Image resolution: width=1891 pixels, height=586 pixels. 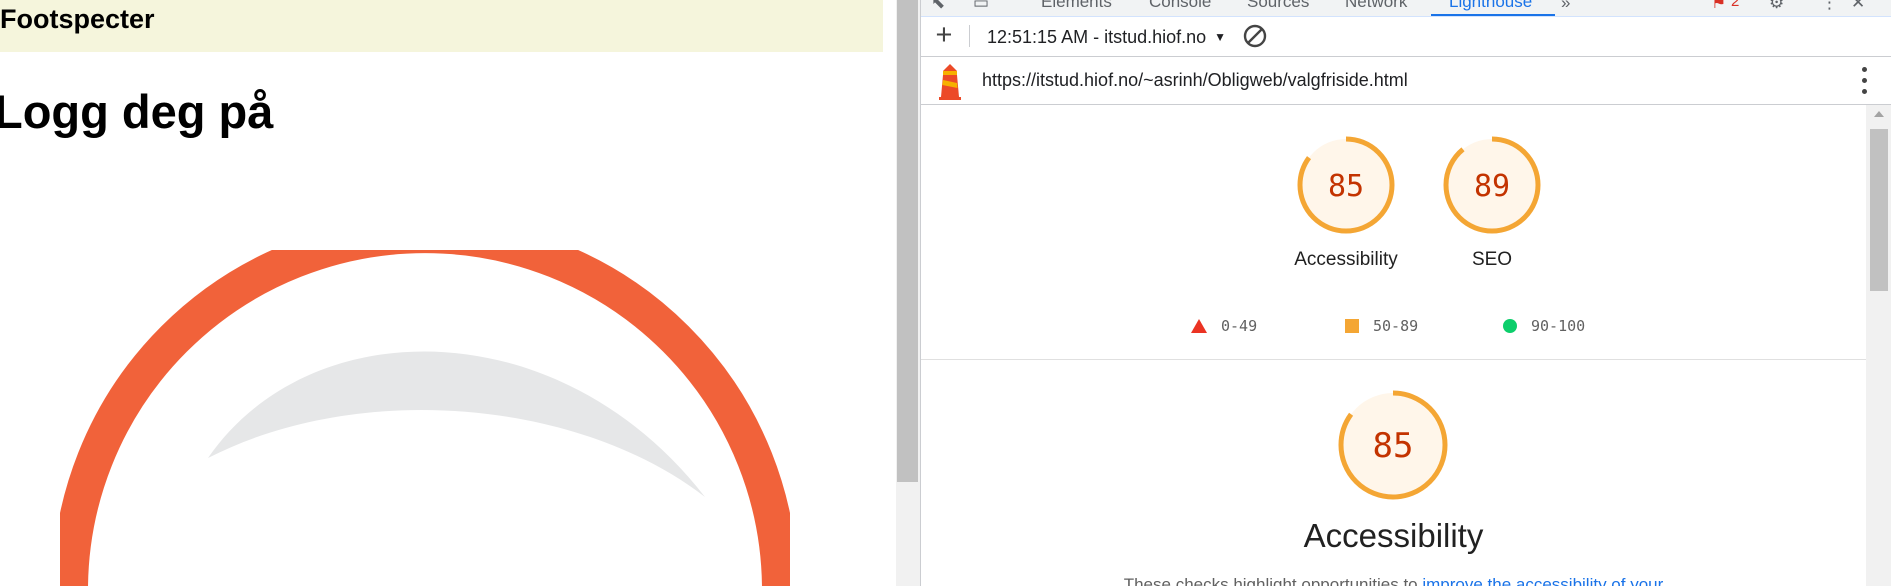 I want to click on legend-range: 0-49, so click(x=1239, y=326).